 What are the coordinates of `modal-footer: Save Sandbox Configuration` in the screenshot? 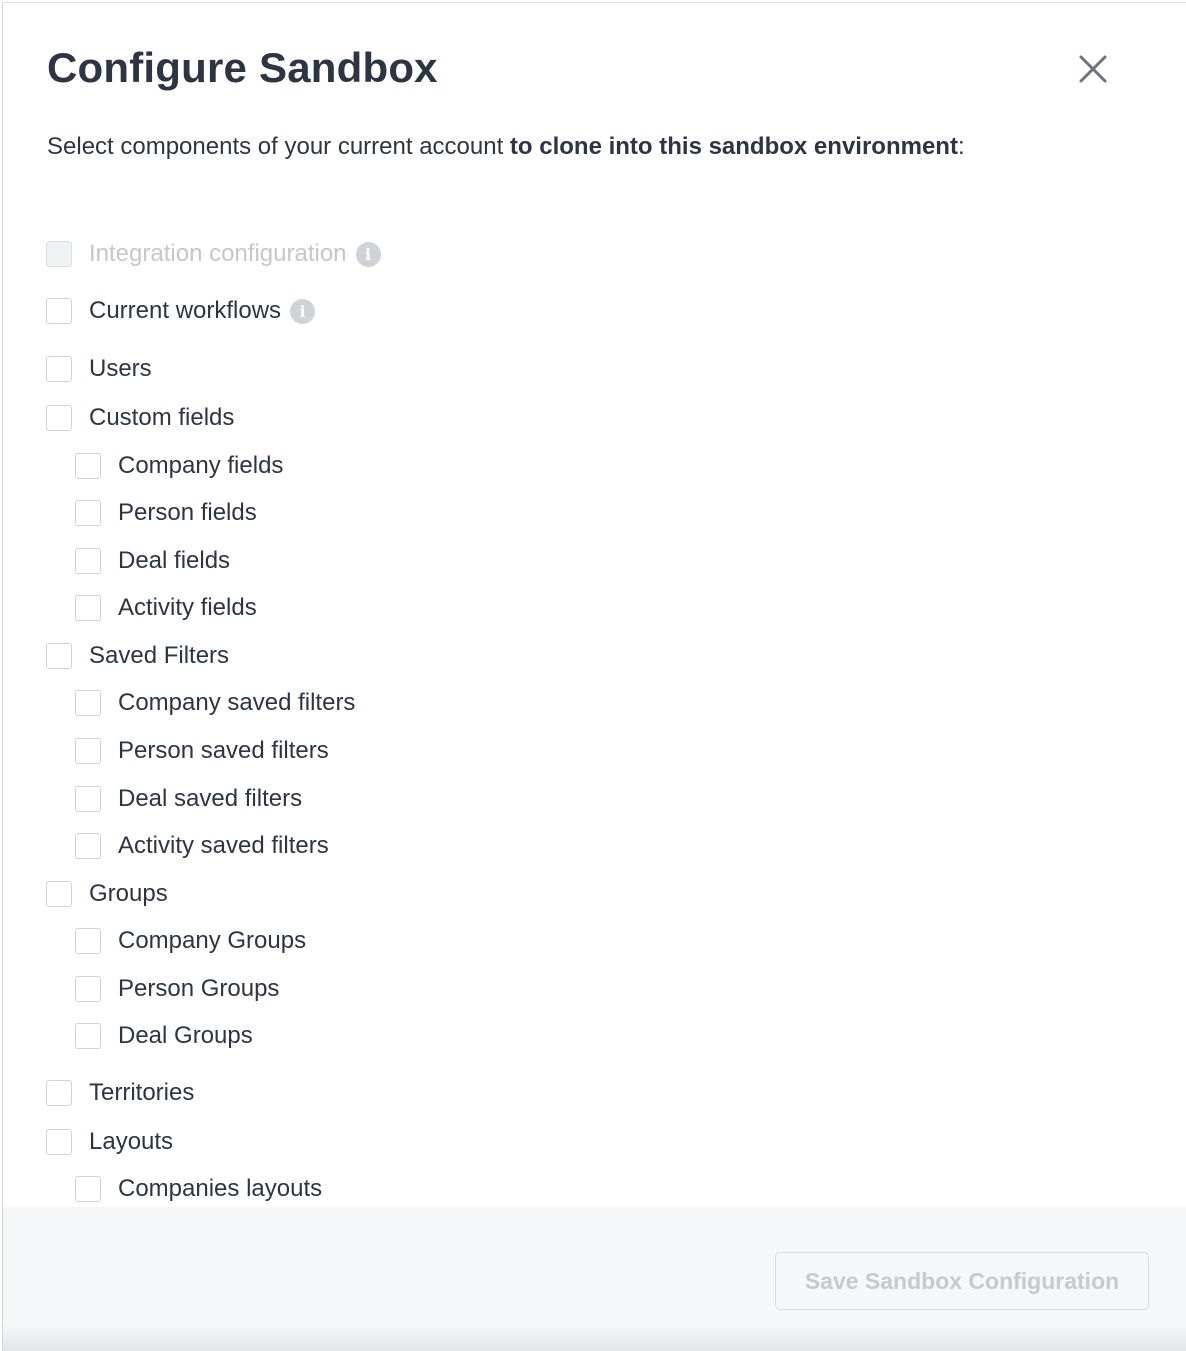 It's located at (594, 1279).